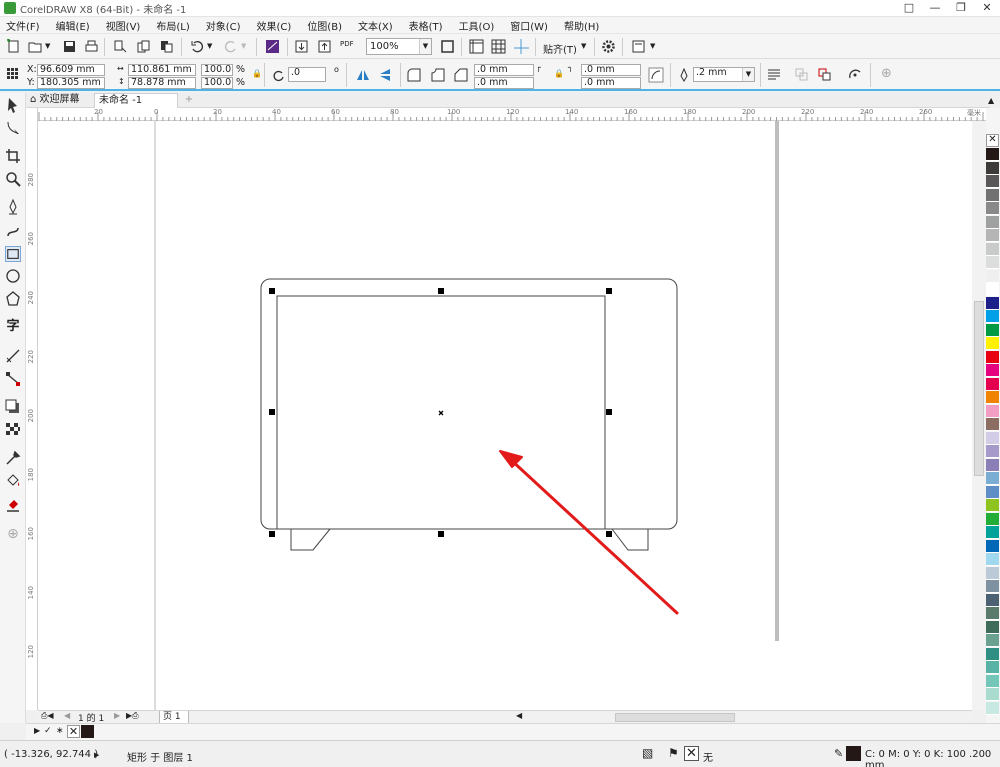  What do you see at coordinates (581, 25) in the screenshot?
I see `menu-help: 帮助(H)` at bounding box center [581, 25].